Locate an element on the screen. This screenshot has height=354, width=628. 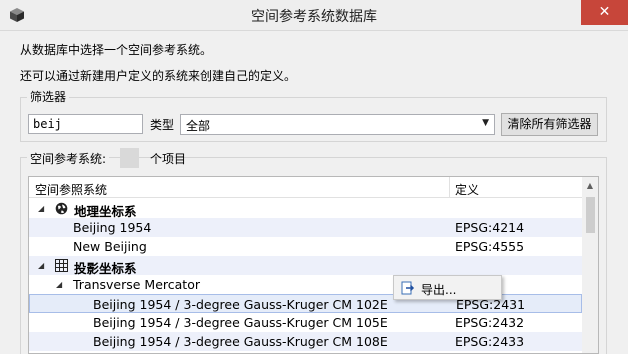
title-bar: 空间参考系统数据库 ✕ is located at coordinates (314, 15).